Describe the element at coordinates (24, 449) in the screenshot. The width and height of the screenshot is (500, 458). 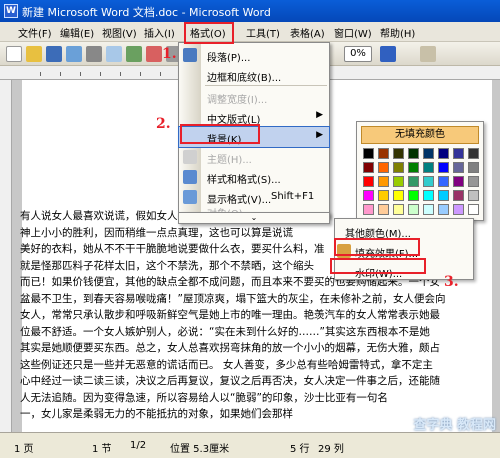
I see `status-page: 1 页` at that location.